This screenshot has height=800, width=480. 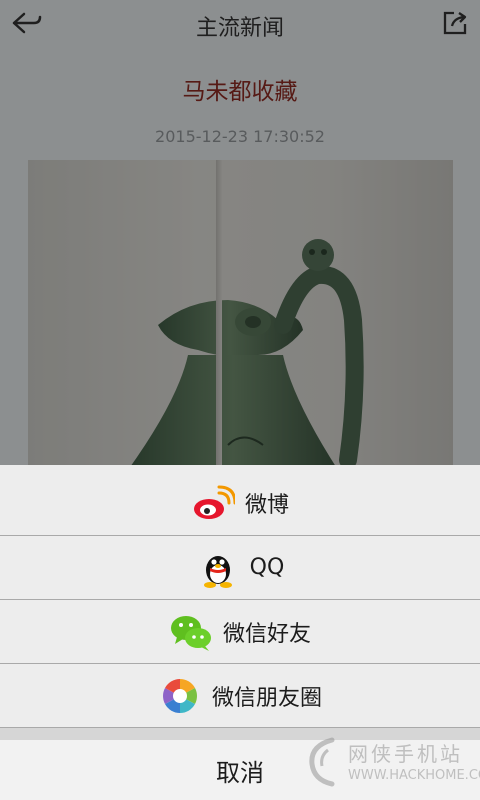 What do you see at coordinates (267, 567) in the screenshot?
I see `share-qq-label: QQ` at bounding box center [267, 567].